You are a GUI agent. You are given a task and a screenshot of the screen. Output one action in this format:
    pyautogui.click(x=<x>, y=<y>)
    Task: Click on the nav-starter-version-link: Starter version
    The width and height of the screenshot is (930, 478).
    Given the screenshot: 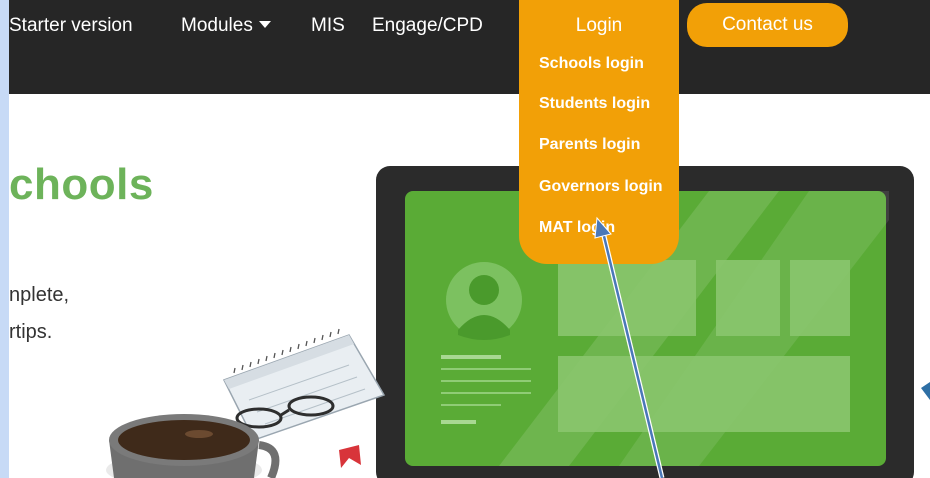 What is the action you would take?
    pyautogui.click(x=71, y=26)
    